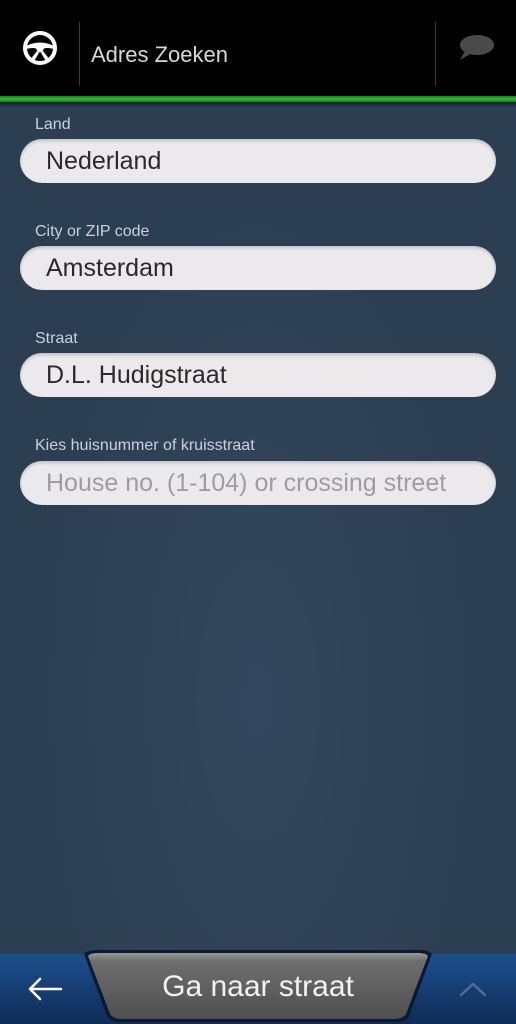 Image resolution: width=516 pixels, height=1024 pixels. I want to click on steering-wheel-icon, so click(40, 48).